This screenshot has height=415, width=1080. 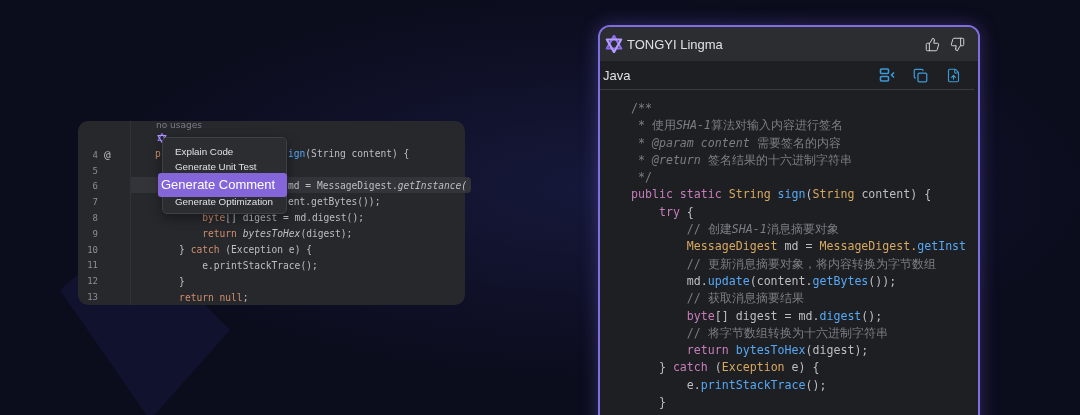 I want to click on line-number: 10, so click(x=92, y=249).